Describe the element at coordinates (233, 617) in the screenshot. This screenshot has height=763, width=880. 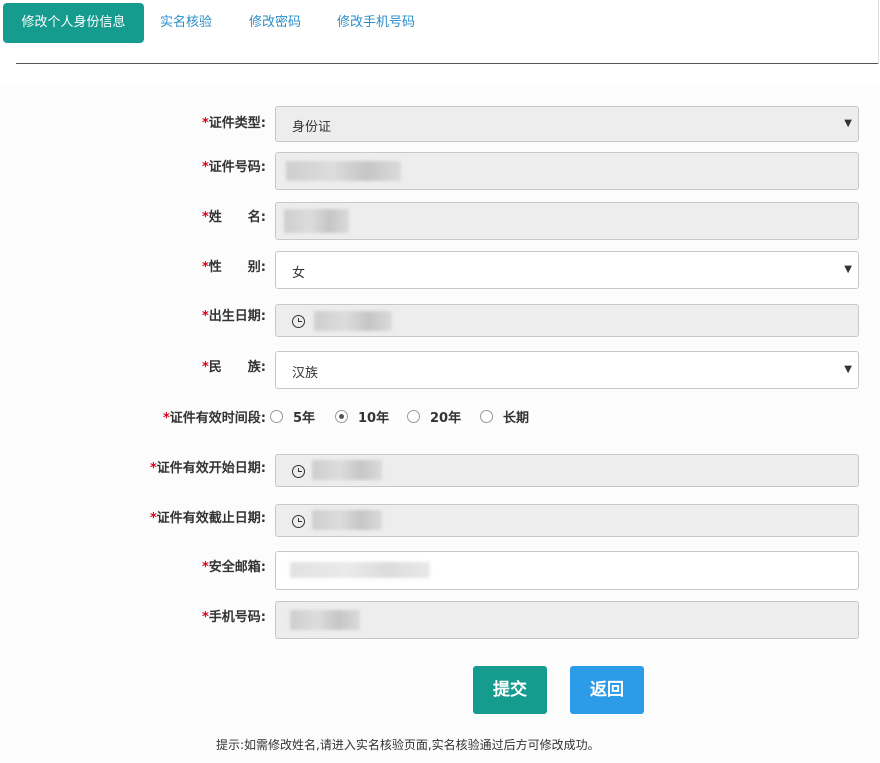
I see `phone-label: *手机号码:` at that location.